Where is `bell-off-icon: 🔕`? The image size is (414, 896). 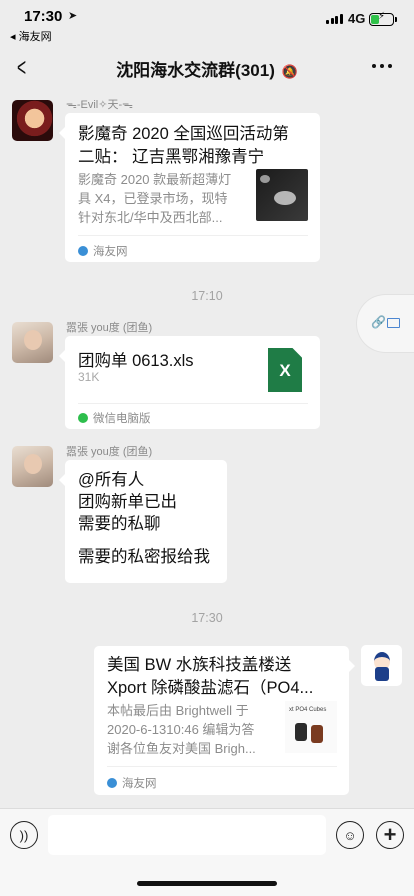 bell-off-icon: 🔕 is located at coordinates (289, 71).